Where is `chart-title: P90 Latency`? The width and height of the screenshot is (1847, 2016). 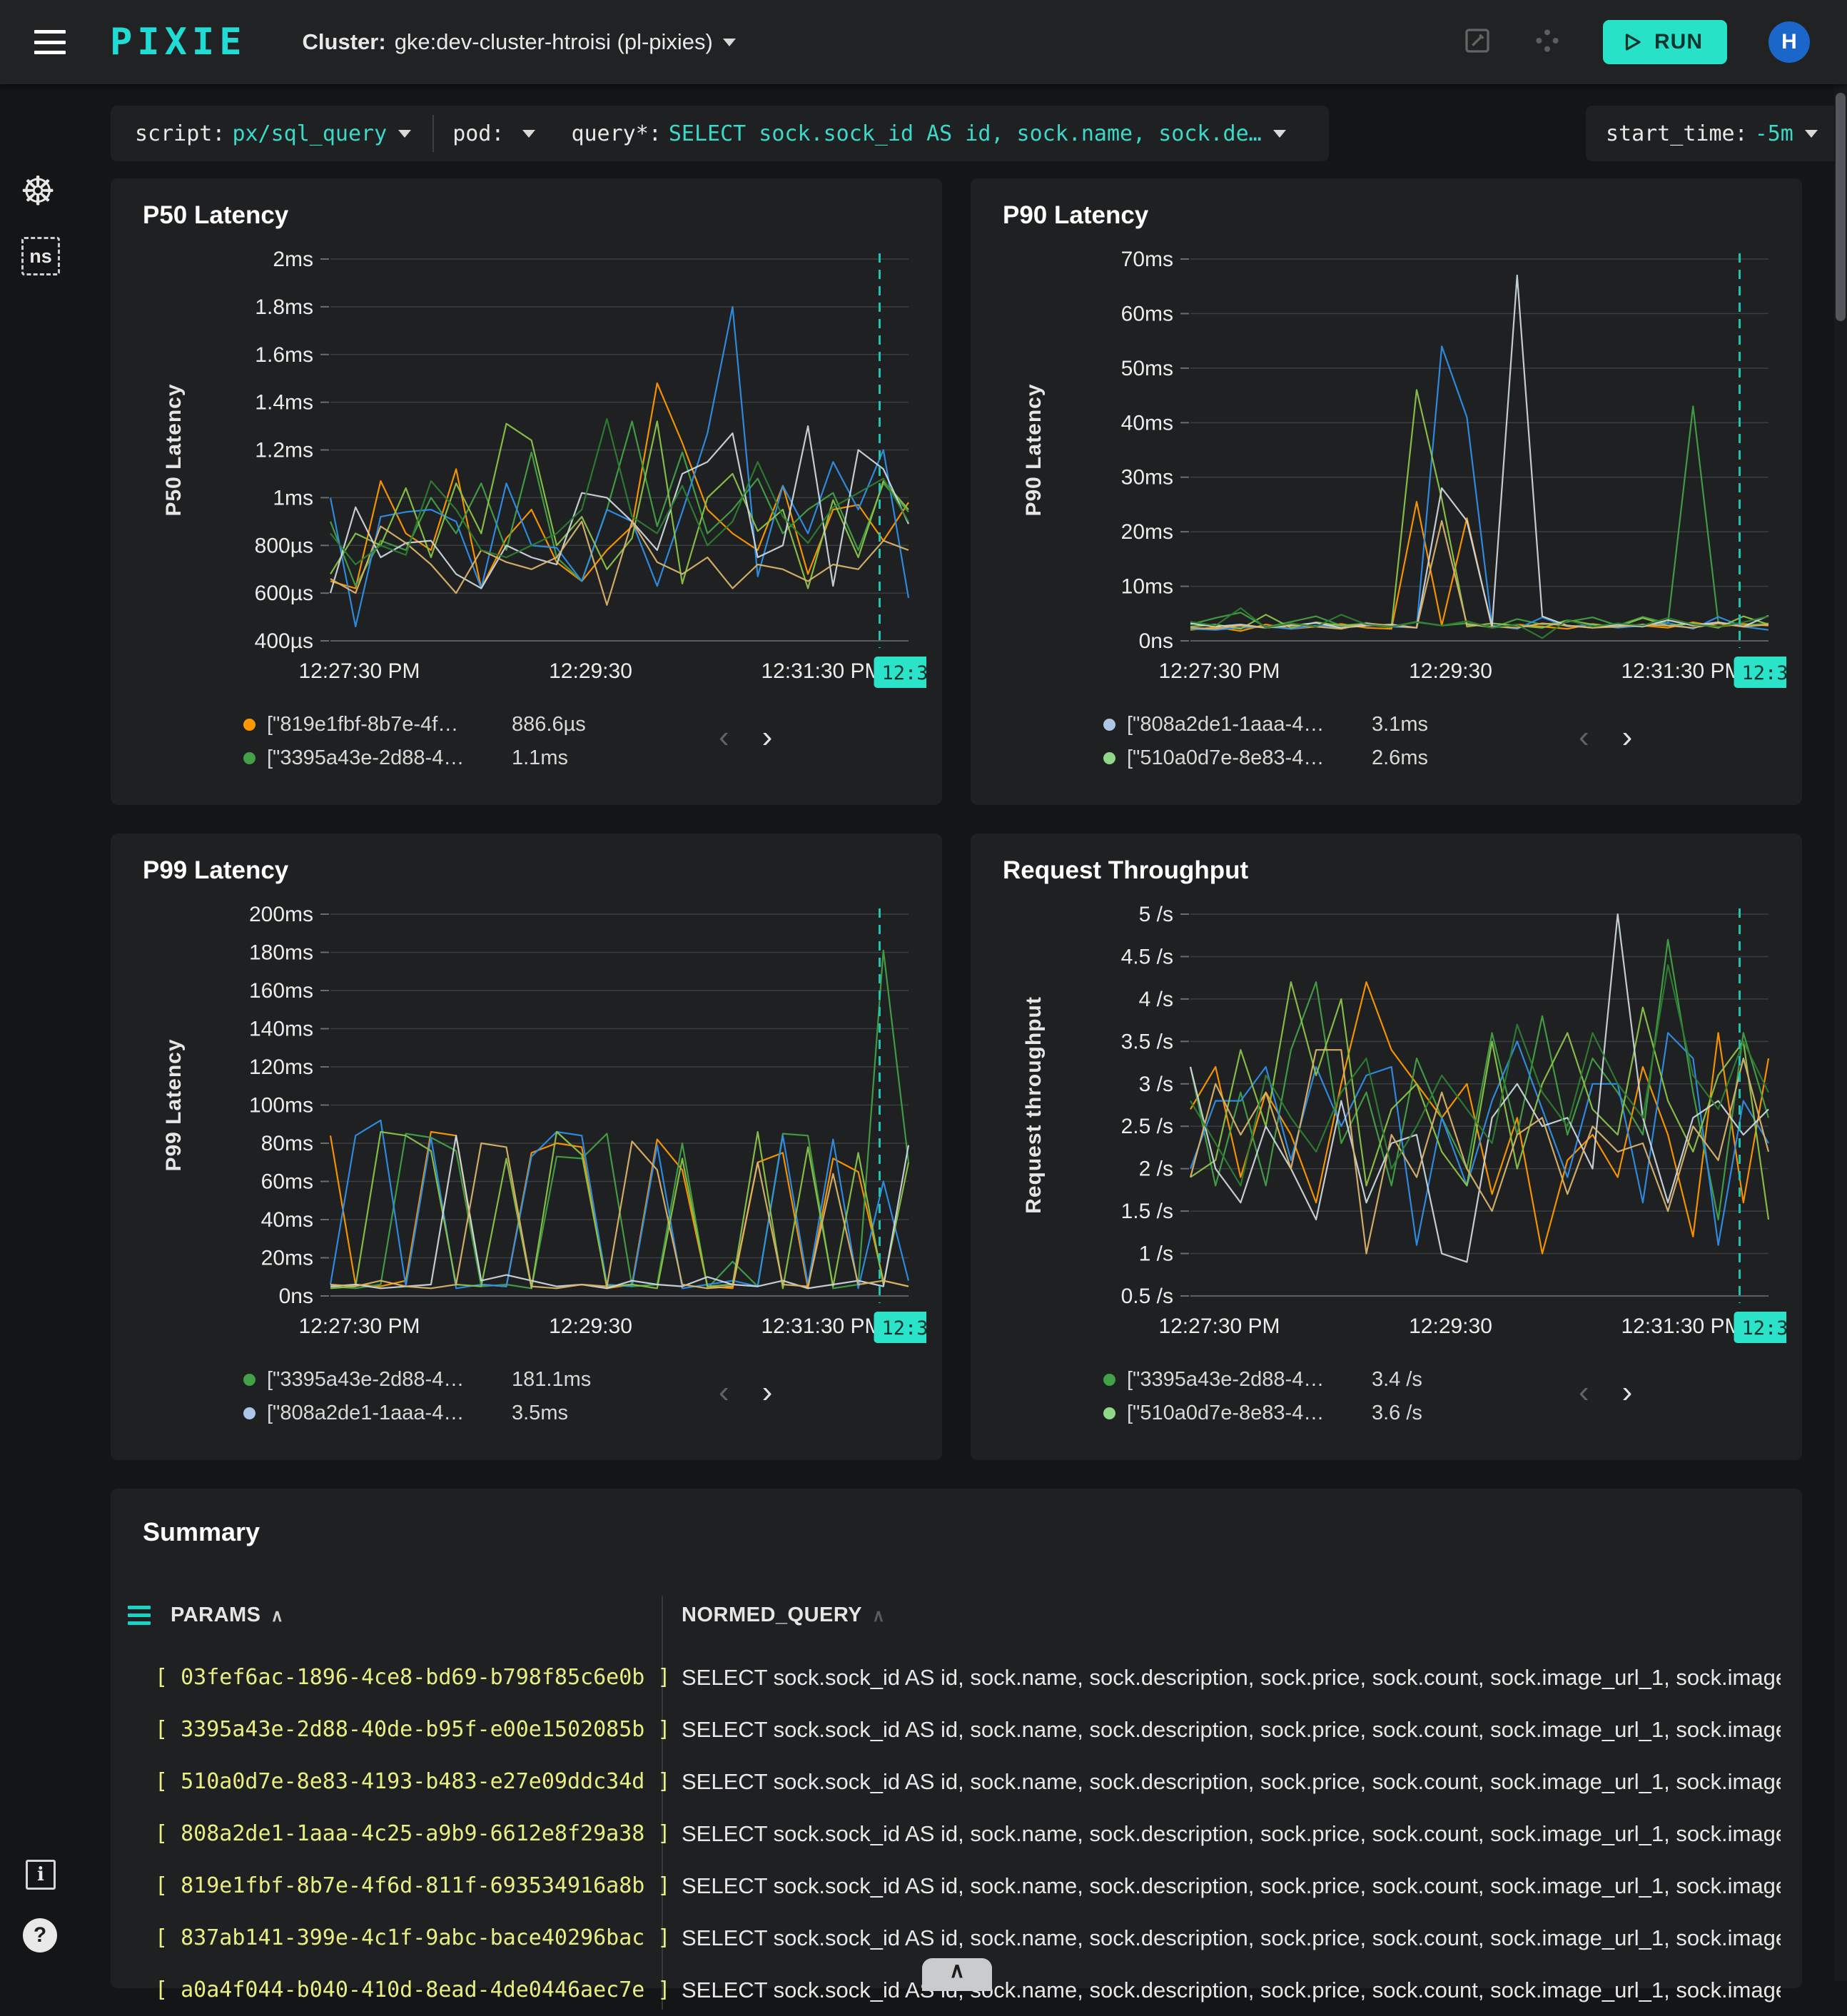
chart-title: P90 Latency is located at coordinates (1076, 215).